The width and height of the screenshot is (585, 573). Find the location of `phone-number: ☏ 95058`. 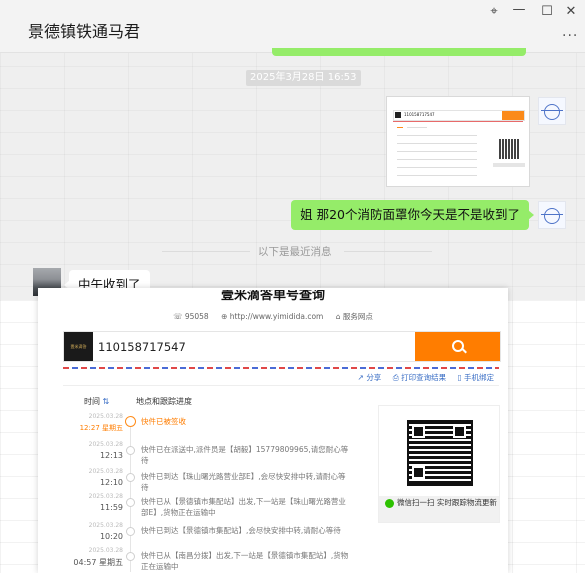

phone-number: ☏ 95058 is located at coordinates (191, 316).